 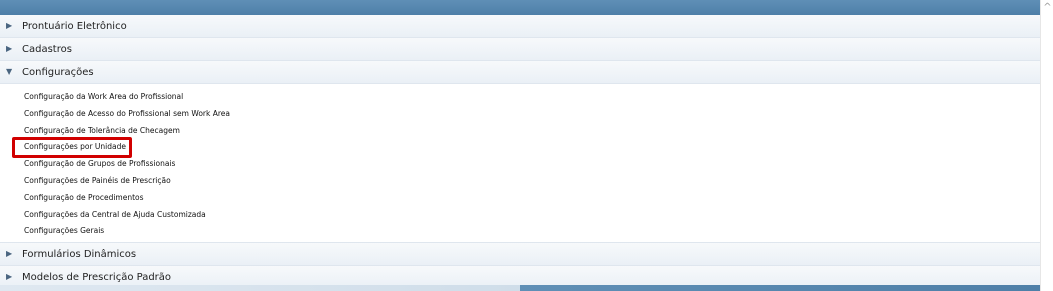 What do you see at coordinates (520, 131) in the screenshot?
I see `menu-item-tolerancia-checagem: Configuração de Tolerância de Checagem` at bounding box center [520, 131].